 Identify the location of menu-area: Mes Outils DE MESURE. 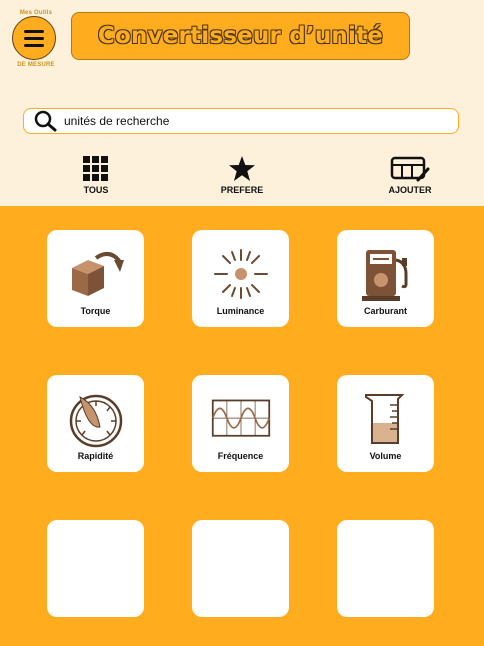
(36, 40).